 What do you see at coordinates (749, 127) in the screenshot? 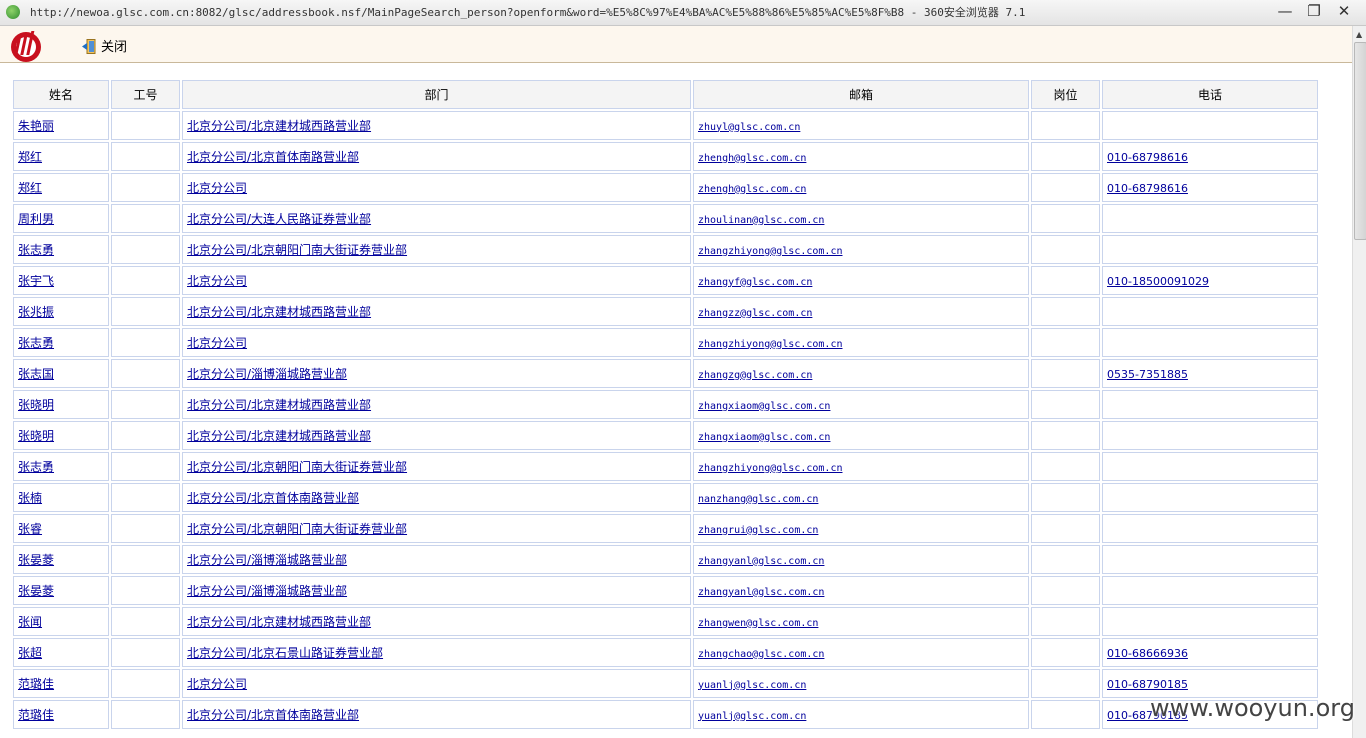
I see `cell-email-link: zhuyl@glsc.com.cn` at bounding box center [749, 127].